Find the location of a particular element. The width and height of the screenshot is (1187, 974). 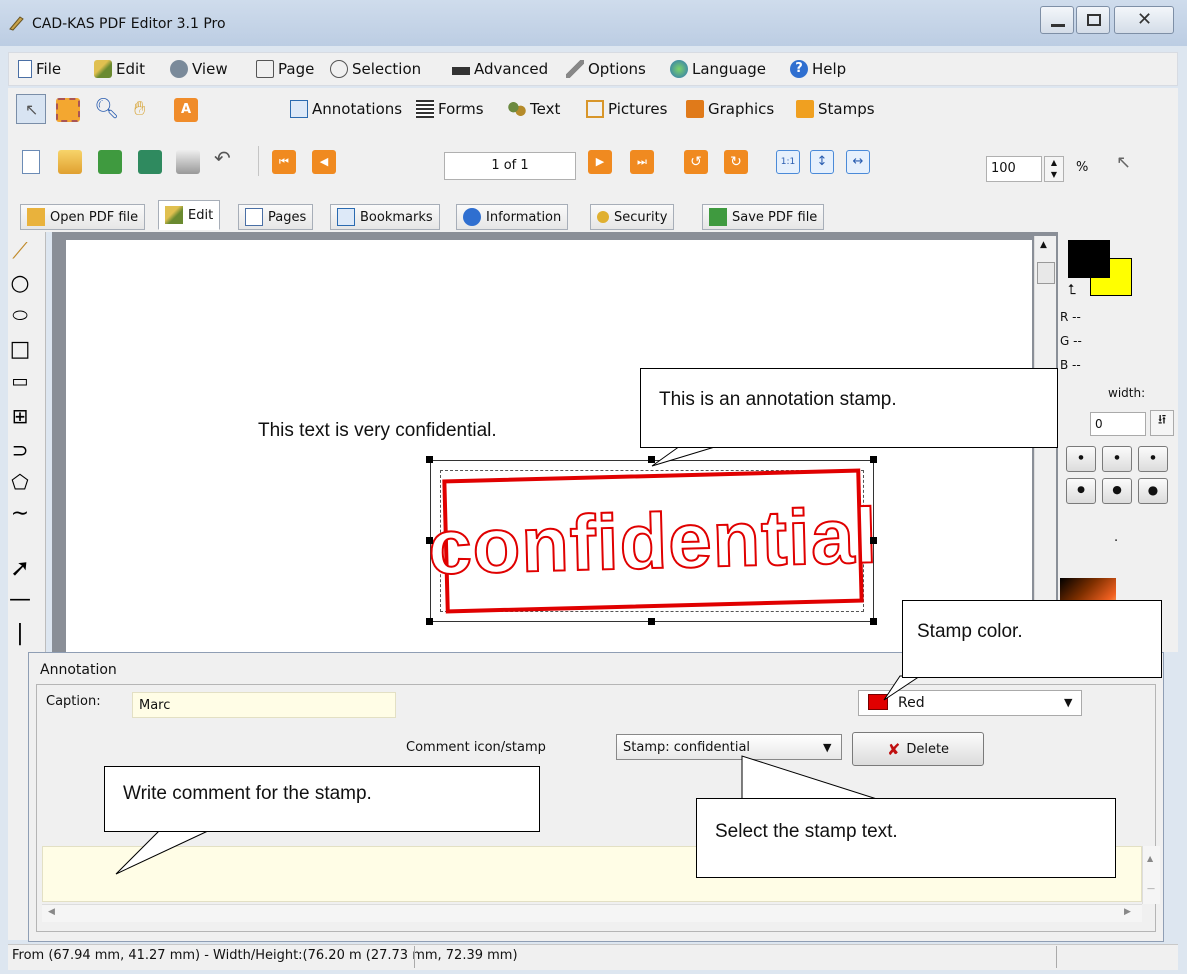

callout-text: This is an annotation stamp. is located at coordinates (778, 399).